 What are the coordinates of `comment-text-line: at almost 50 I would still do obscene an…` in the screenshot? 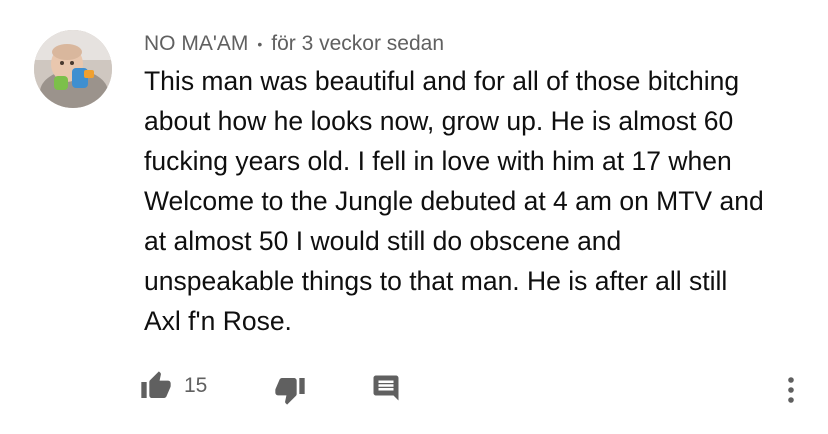 It's located at (383, 241).